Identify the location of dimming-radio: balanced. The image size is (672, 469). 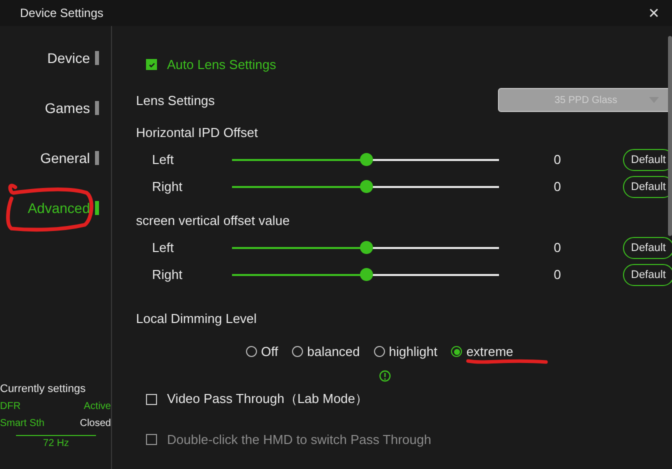
(326, 351).